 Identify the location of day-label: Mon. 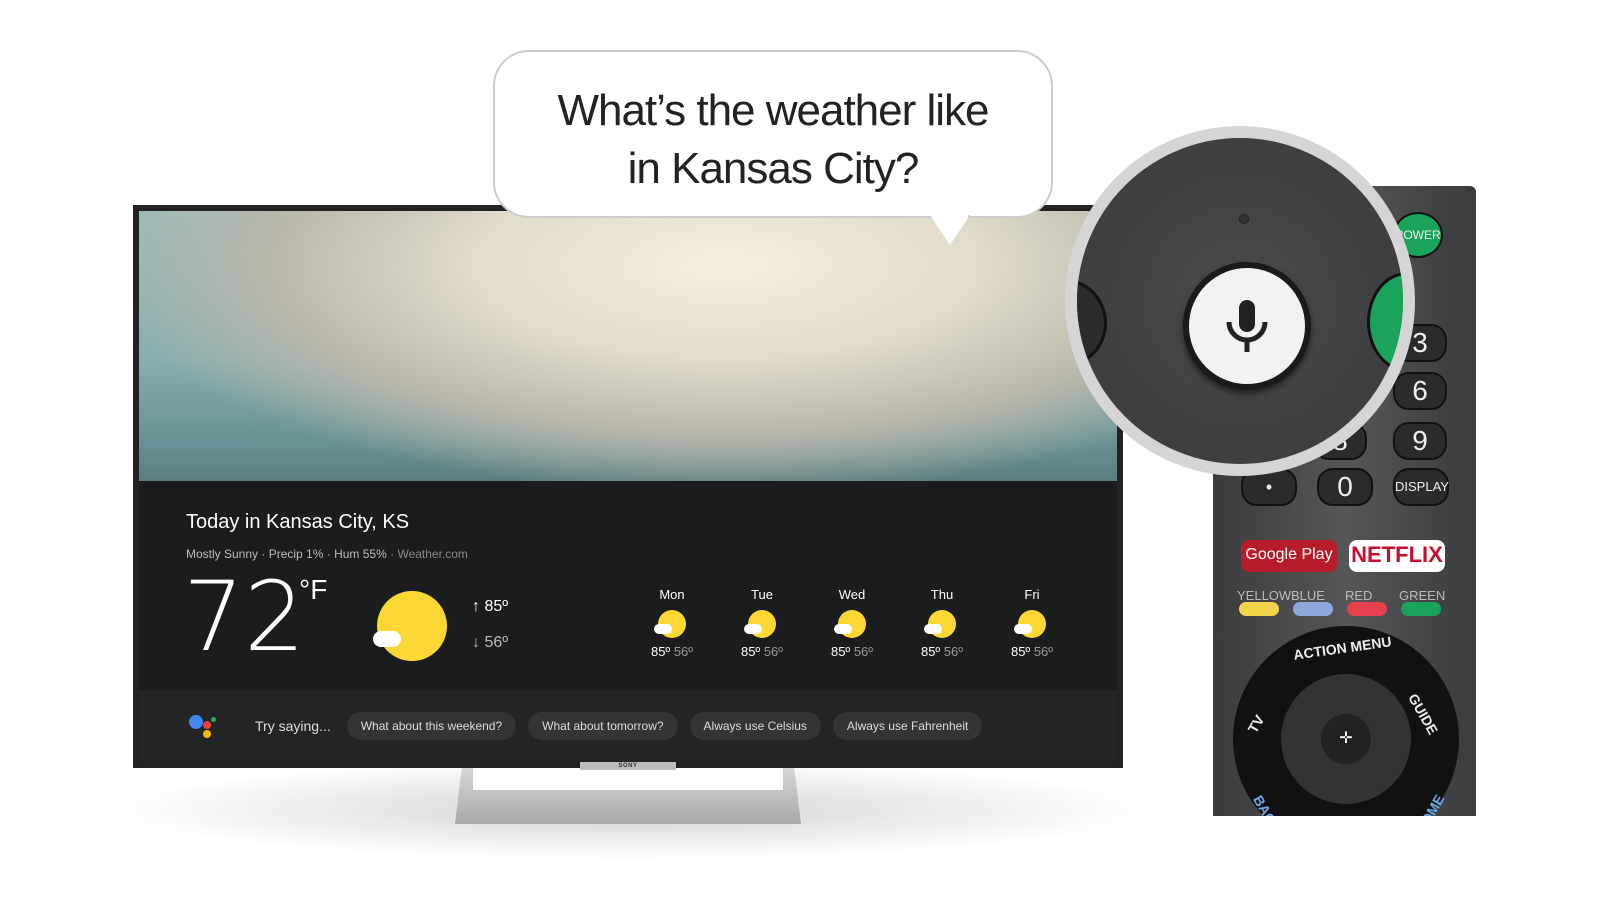
(672, 594).